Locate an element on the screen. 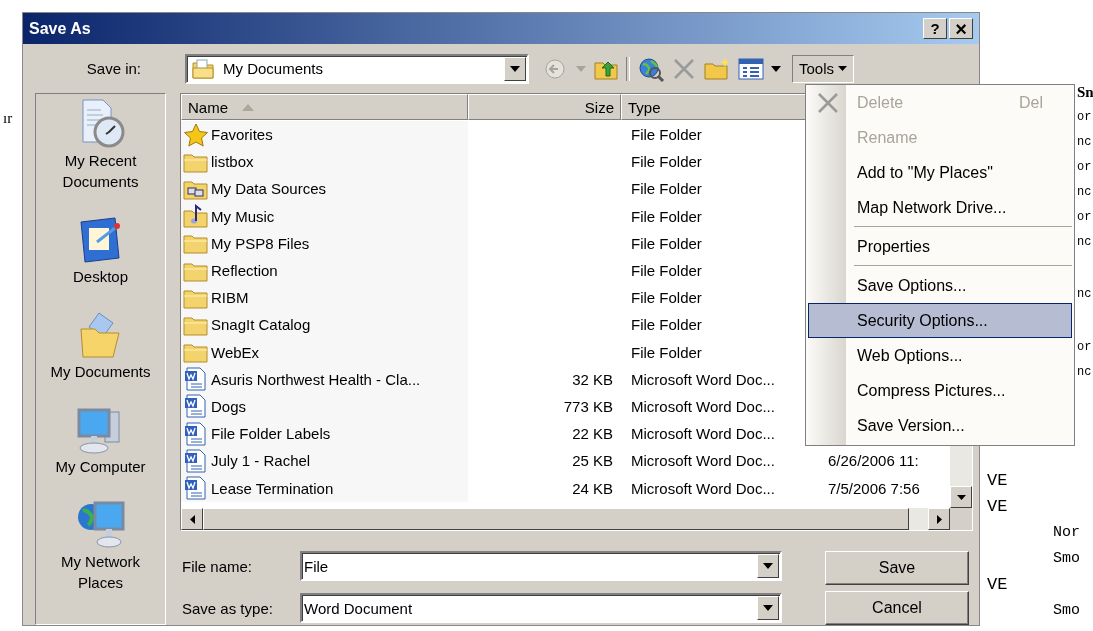 The width and height of the screenshot is (1093, 631). sort-arrow-icon is located at coordinates (248, 107).